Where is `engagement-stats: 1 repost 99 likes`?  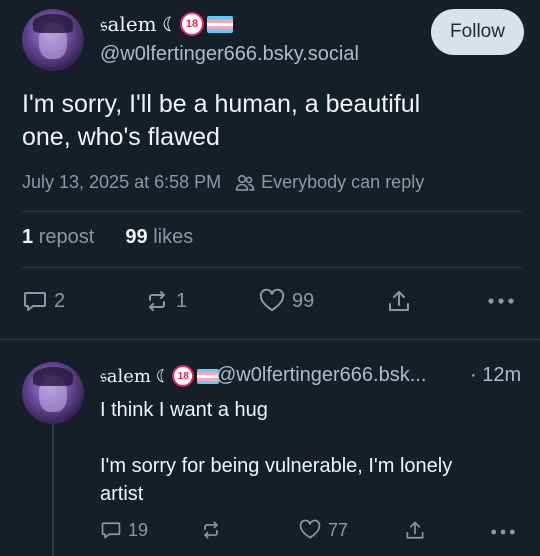
engagement-stats: 1 repost 99 likes is located at coordinates (107, 237).